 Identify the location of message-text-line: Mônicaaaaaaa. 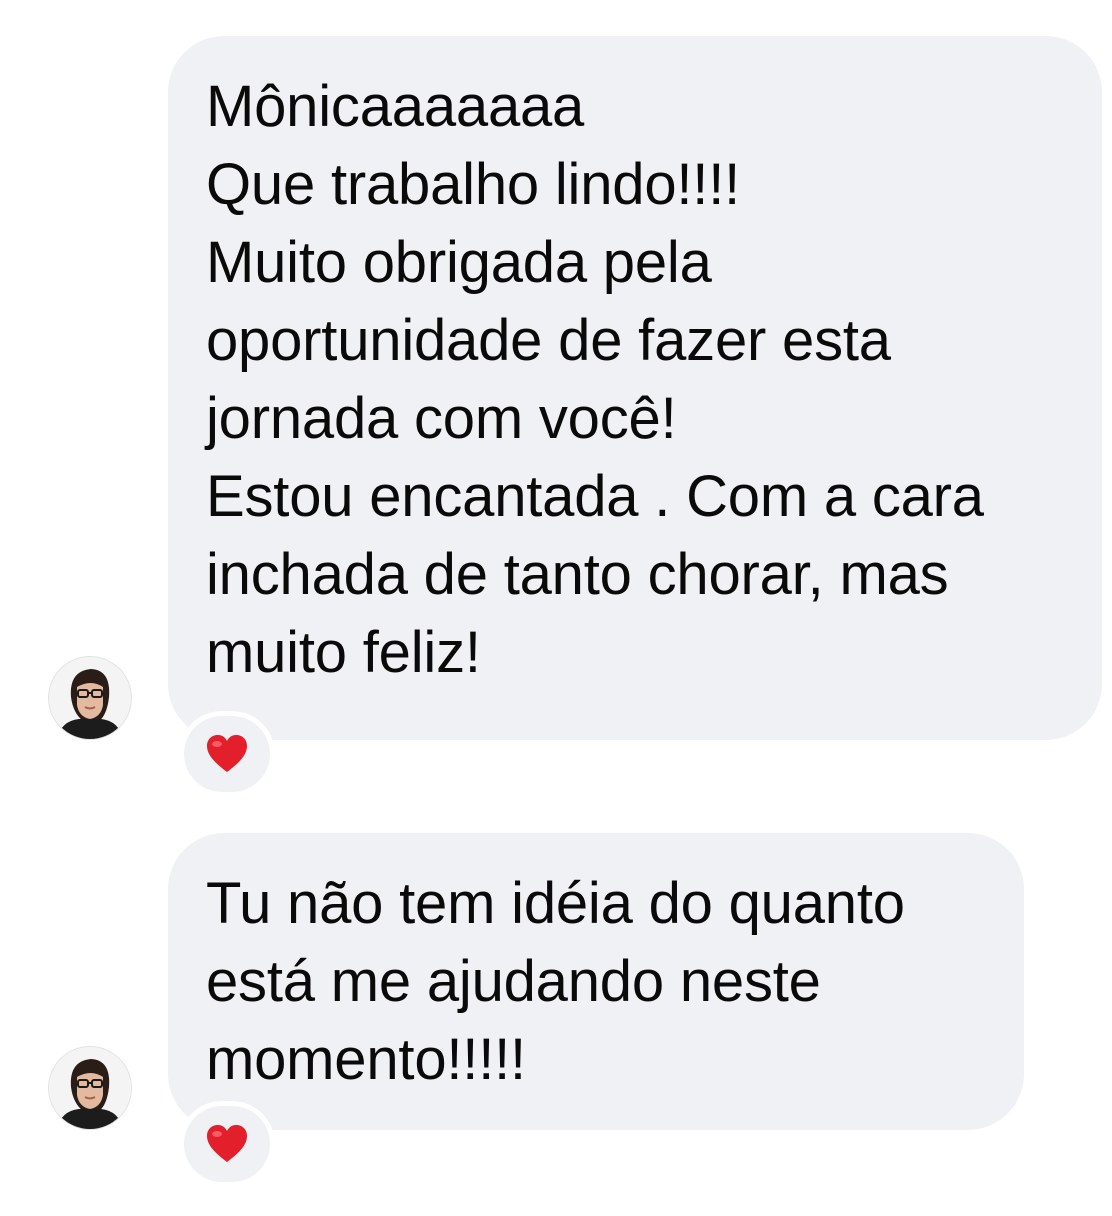
(395, 106).